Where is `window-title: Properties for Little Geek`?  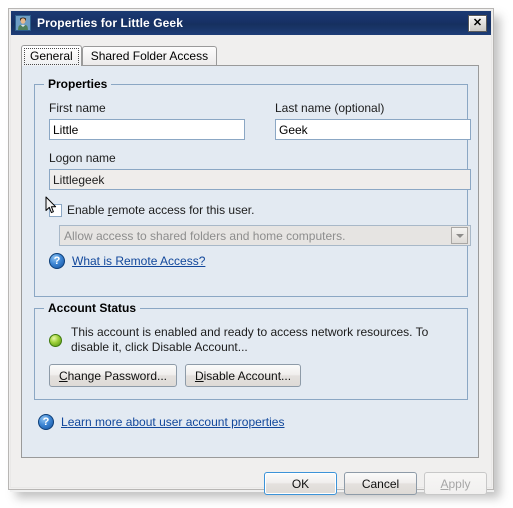 window-title: Properties for Little Geek is located at coordinates (110, 23).